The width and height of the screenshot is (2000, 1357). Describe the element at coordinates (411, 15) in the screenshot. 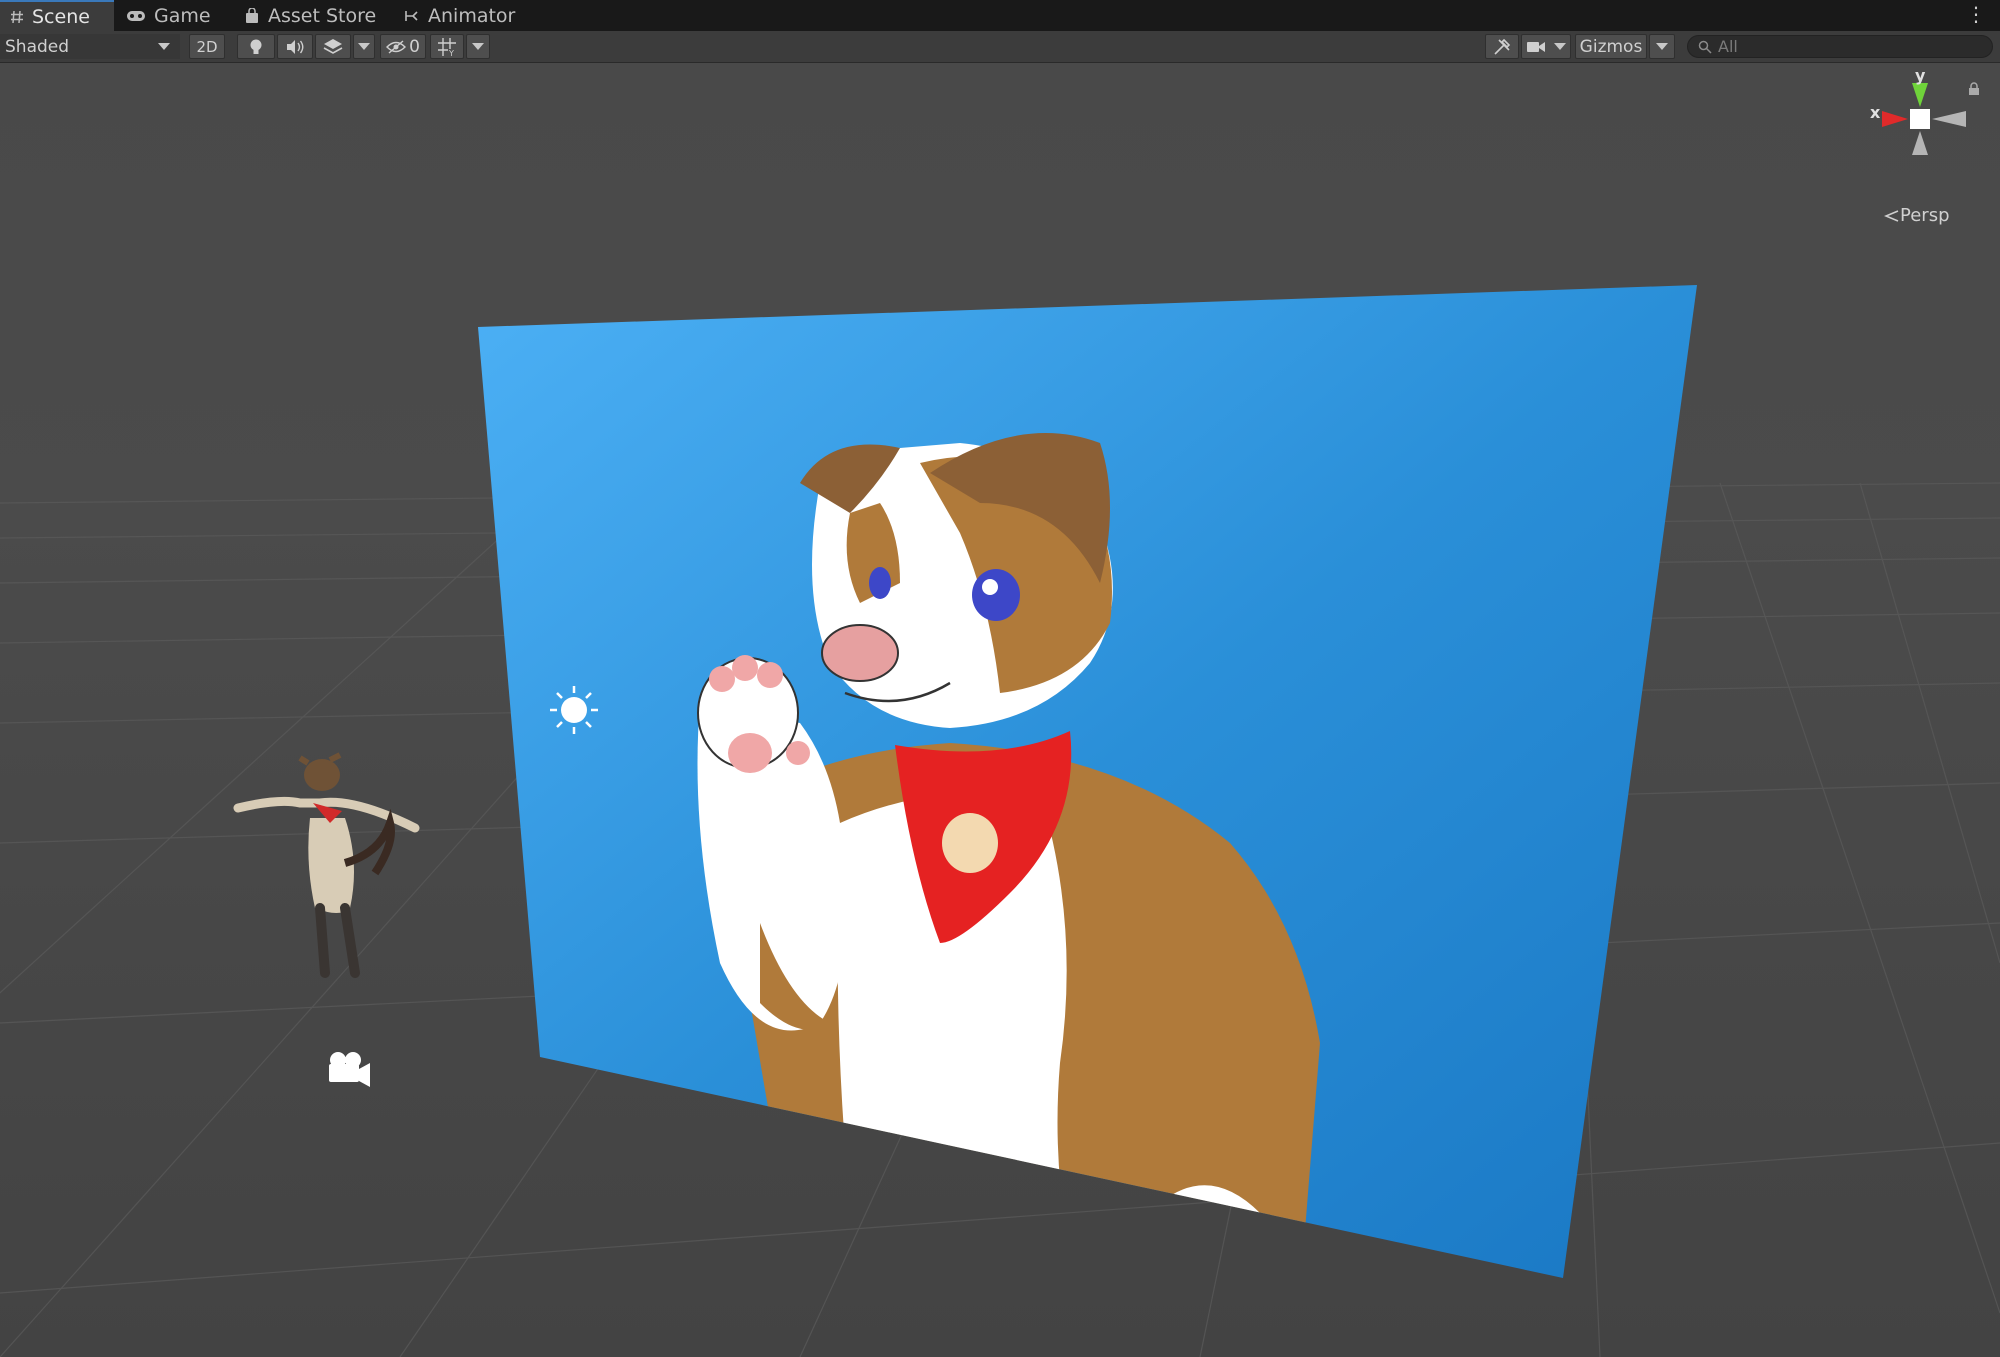

I see `animator-icon` at that location.